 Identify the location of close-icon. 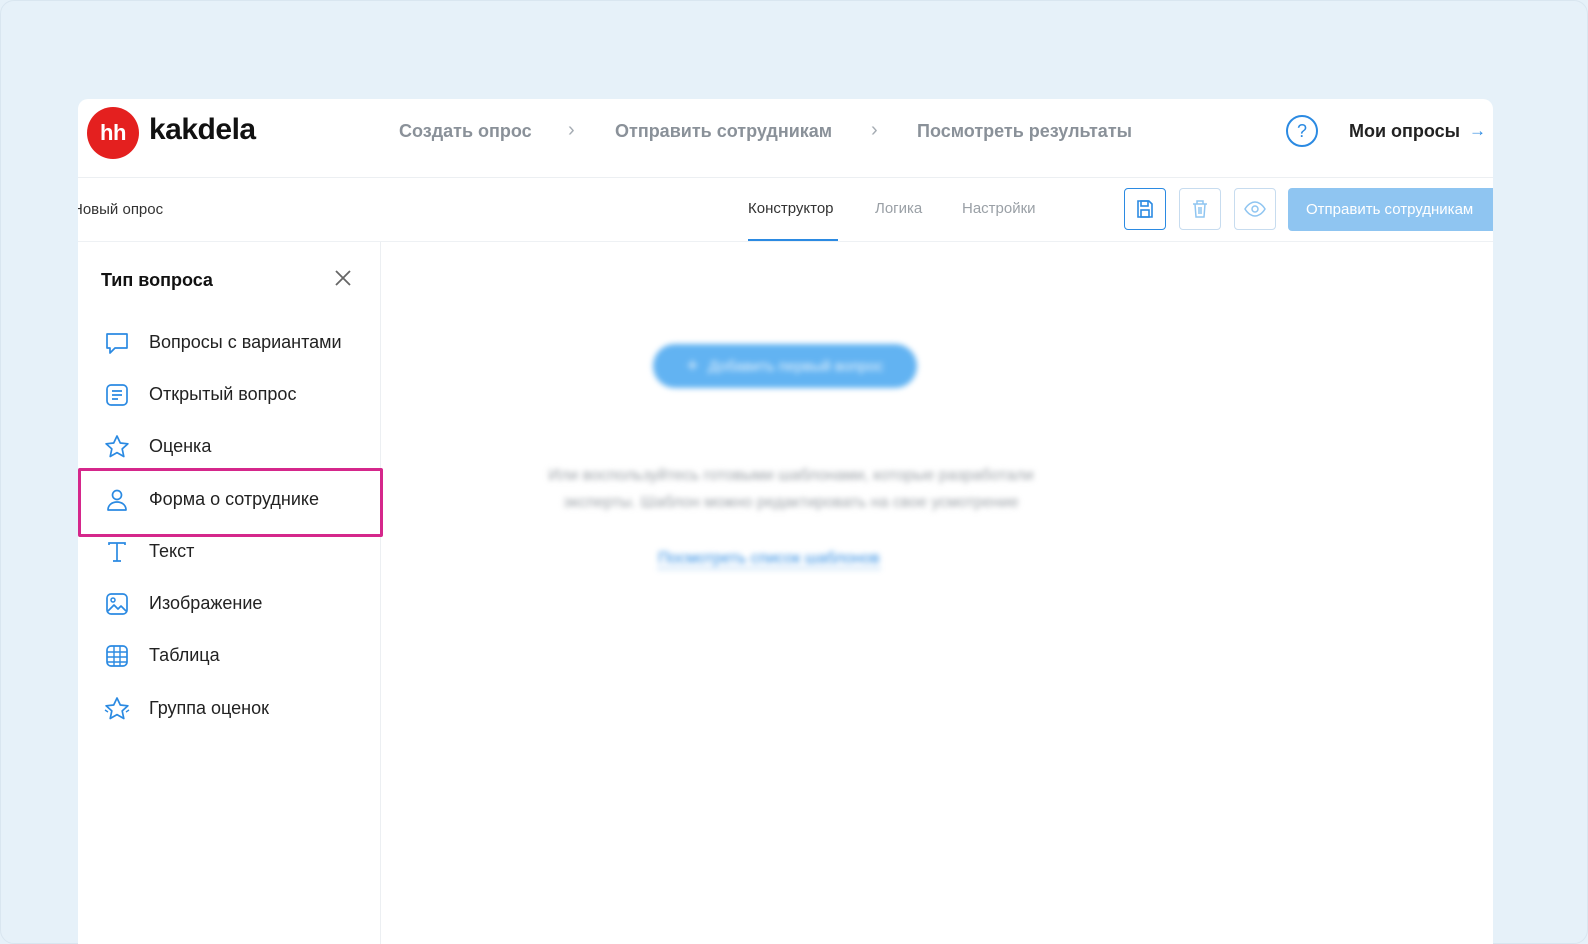
(343, 278).